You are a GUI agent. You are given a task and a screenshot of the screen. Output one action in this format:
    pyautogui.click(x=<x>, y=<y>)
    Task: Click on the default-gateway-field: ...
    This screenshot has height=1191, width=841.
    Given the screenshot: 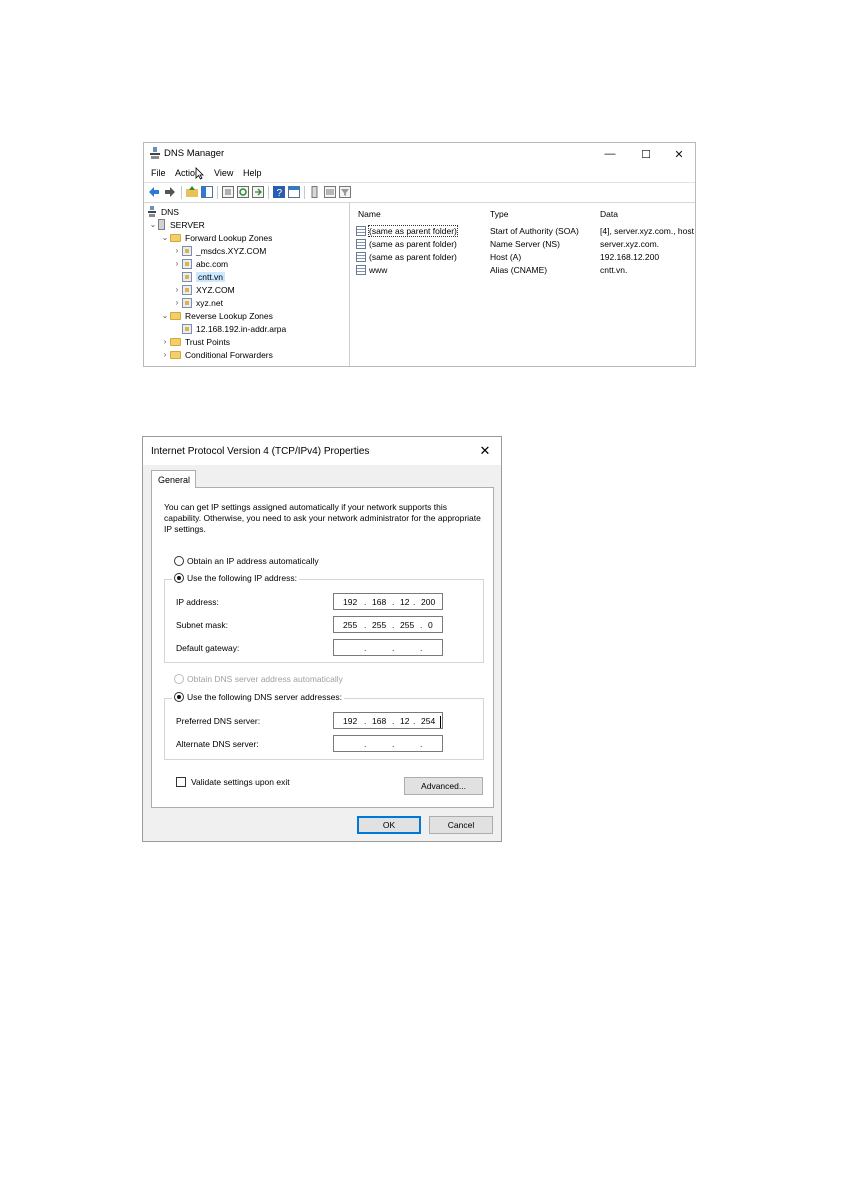 What is the action you would take?
    pyautogui.click(x=388, y=647)
    